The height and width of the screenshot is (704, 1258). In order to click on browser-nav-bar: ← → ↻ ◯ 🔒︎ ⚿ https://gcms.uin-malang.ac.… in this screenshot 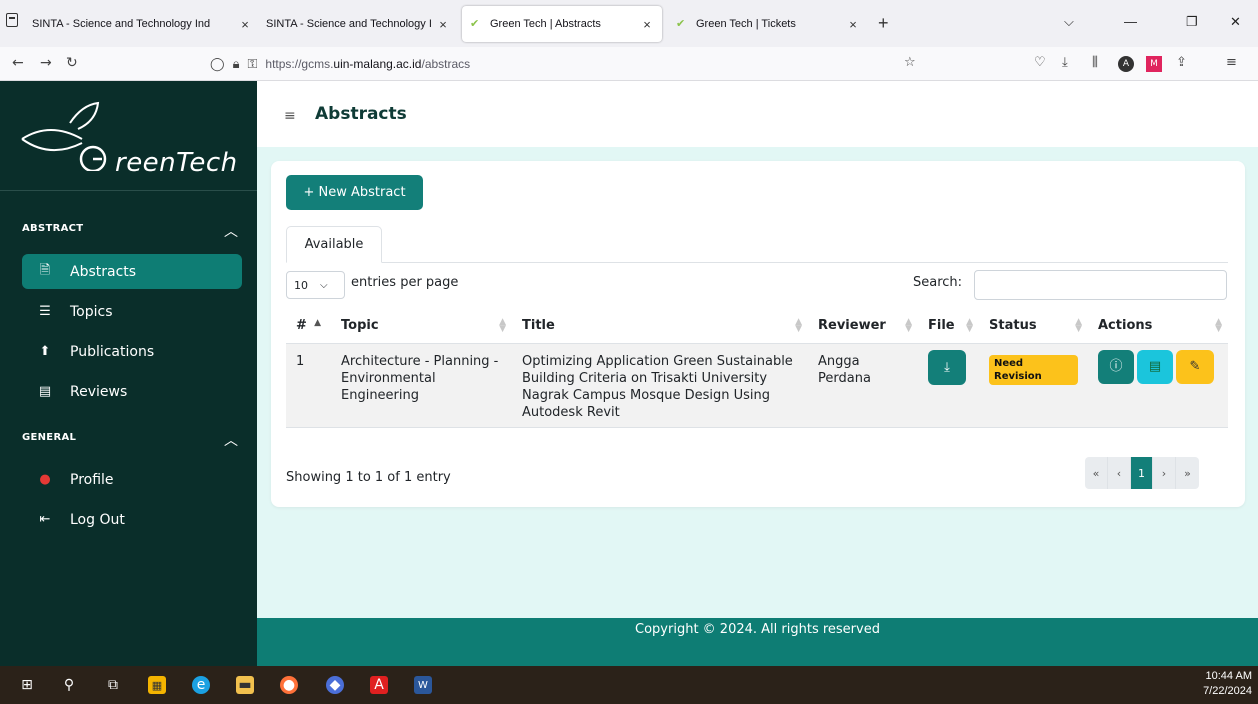, I will do `click(629, 64)`.